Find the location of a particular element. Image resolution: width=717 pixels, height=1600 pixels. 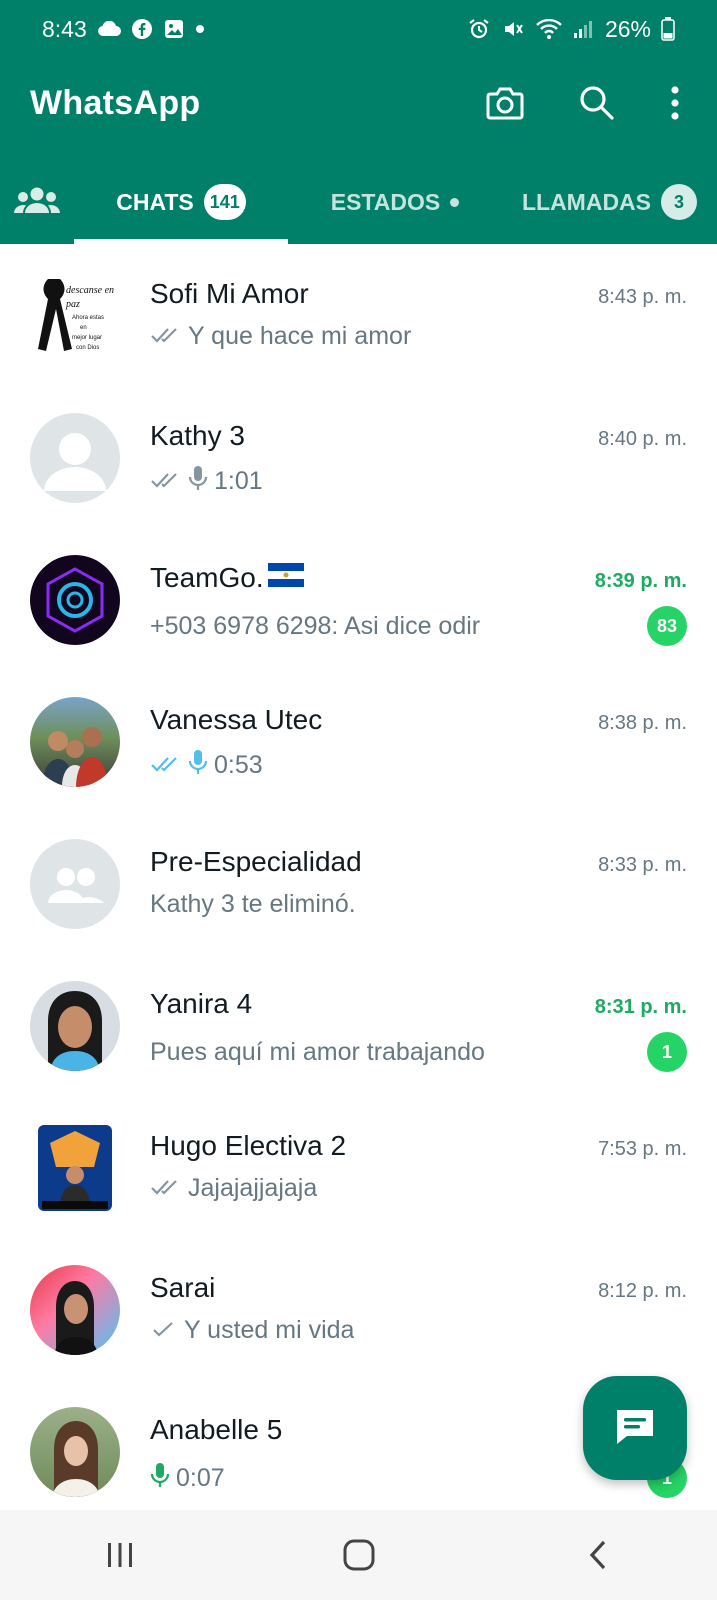

tab-chats-badge: 141 is located at coordinates (224, 202).